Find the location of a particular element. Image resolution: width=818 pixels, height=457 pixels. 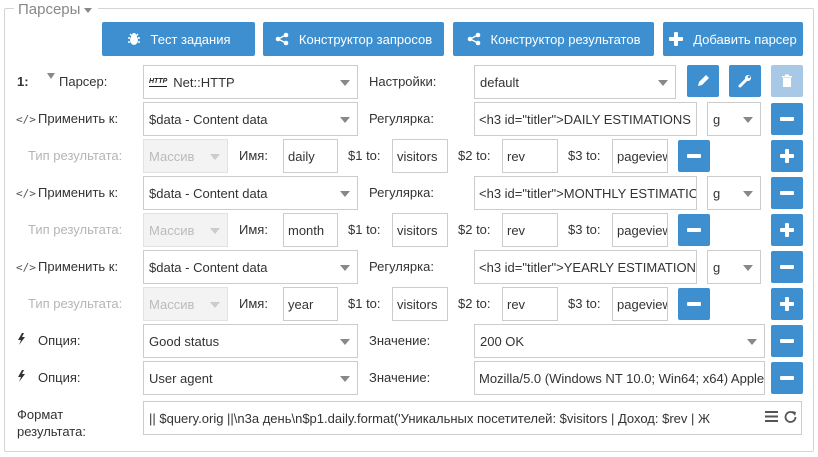

test-task-button: Тест задания is located at coordinates (178, 39).